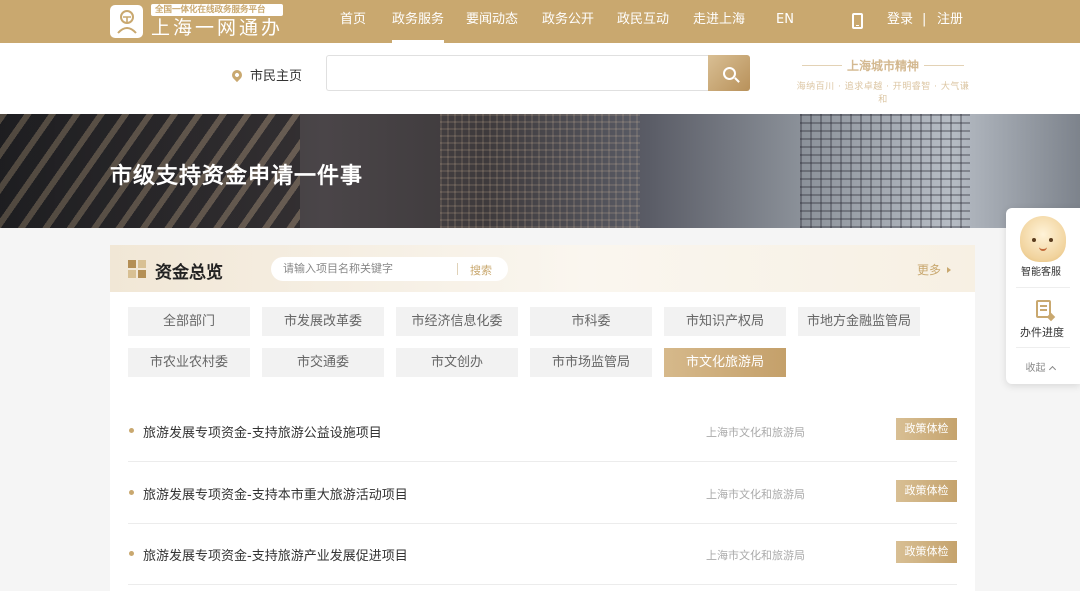 The width and height of the screenshot is (1080, 591). I want to click on fund-search-box: 搜索, so click(389, 269).